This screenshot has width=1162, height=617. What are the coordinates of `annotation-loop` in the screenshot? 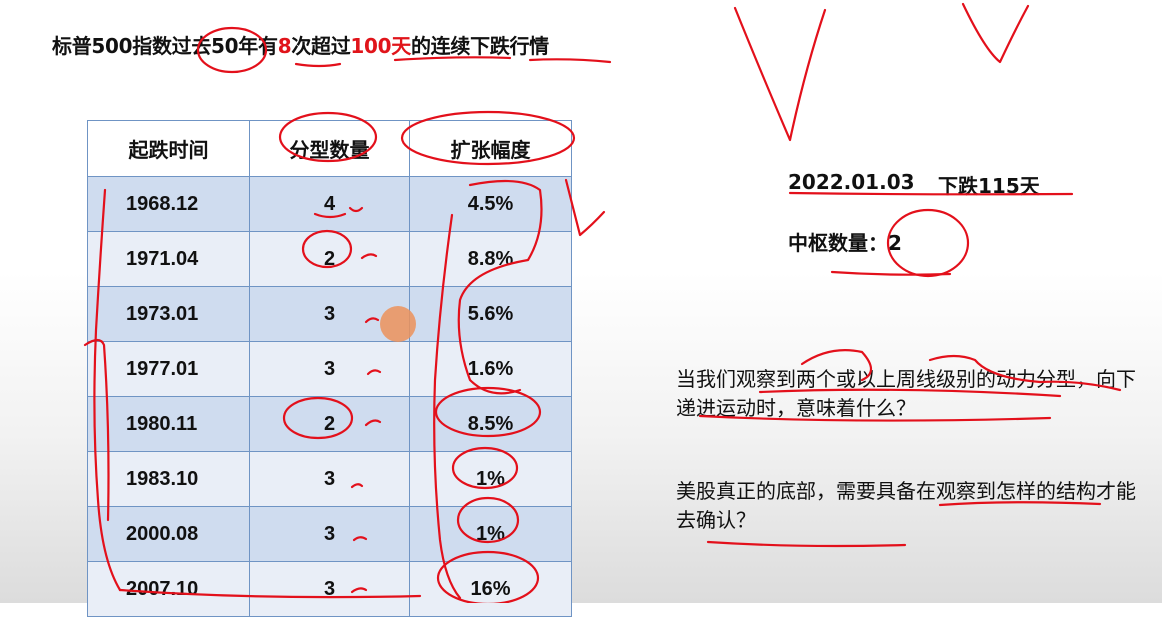 It's located at (836, 365).